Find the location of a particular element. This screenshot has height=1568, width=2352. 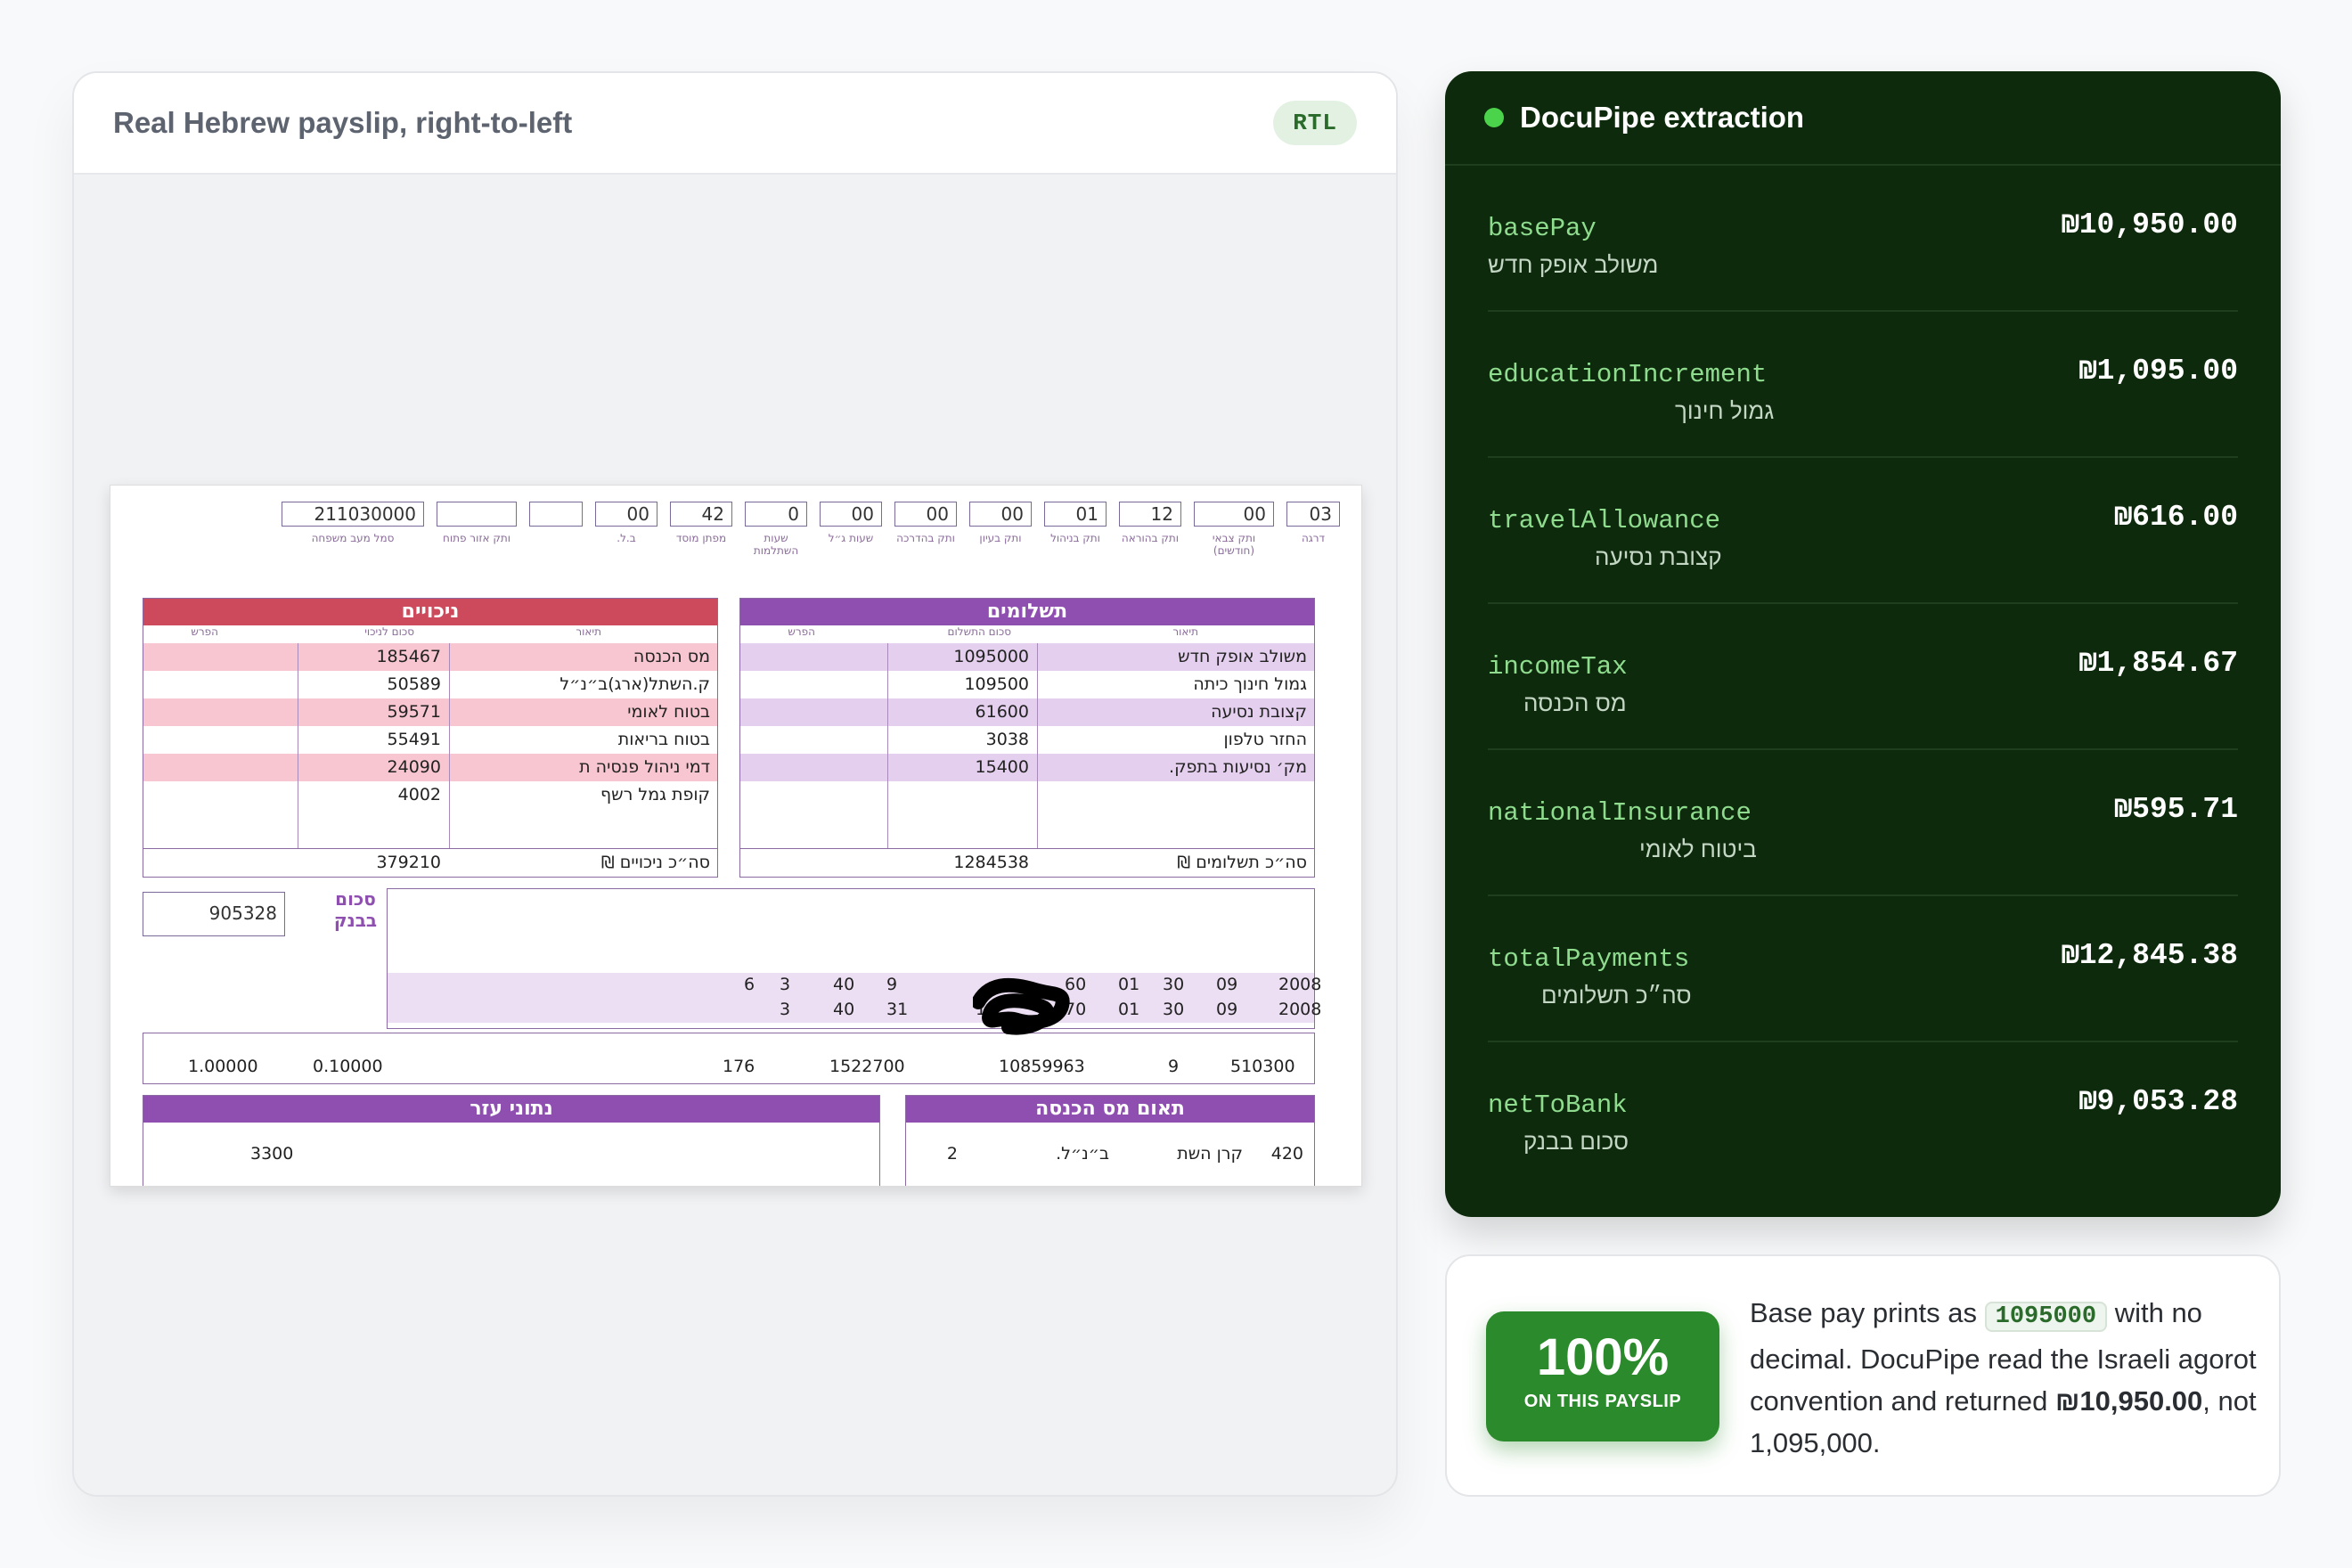

header-field-value: 0 is located at coordinates (776, 514).